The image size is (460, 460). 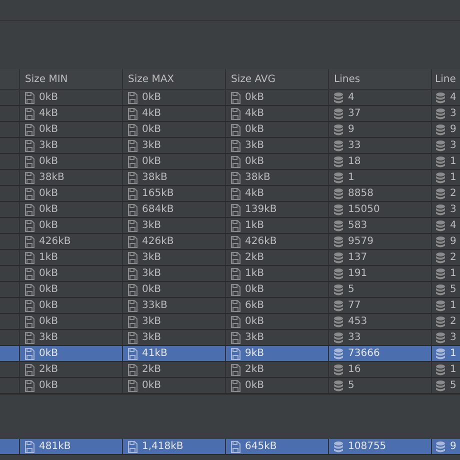 What do you see at coordinates (230, 242) in the screenshot?
I see `table-row: 426kB 426kB 426kB 9579 9` at bounding box center [230, 242].